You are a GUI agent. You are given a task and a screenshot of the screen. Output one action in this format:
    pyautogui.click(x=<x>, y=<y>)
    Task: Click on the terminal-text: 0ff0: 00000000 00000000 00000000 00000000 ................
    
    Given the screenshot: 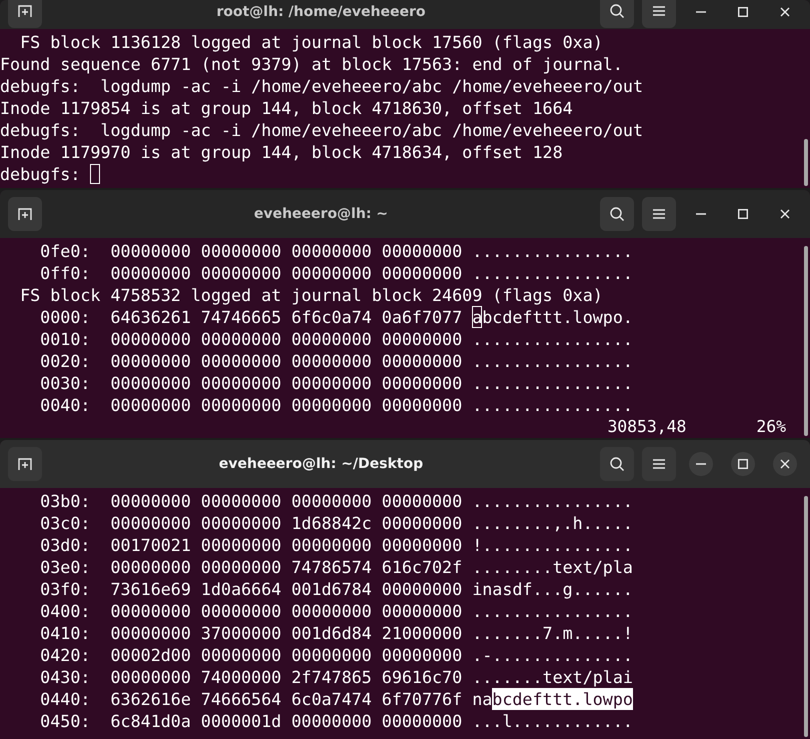 What is the action you would take?
    pyautogui.click(x=336, y=273)
    